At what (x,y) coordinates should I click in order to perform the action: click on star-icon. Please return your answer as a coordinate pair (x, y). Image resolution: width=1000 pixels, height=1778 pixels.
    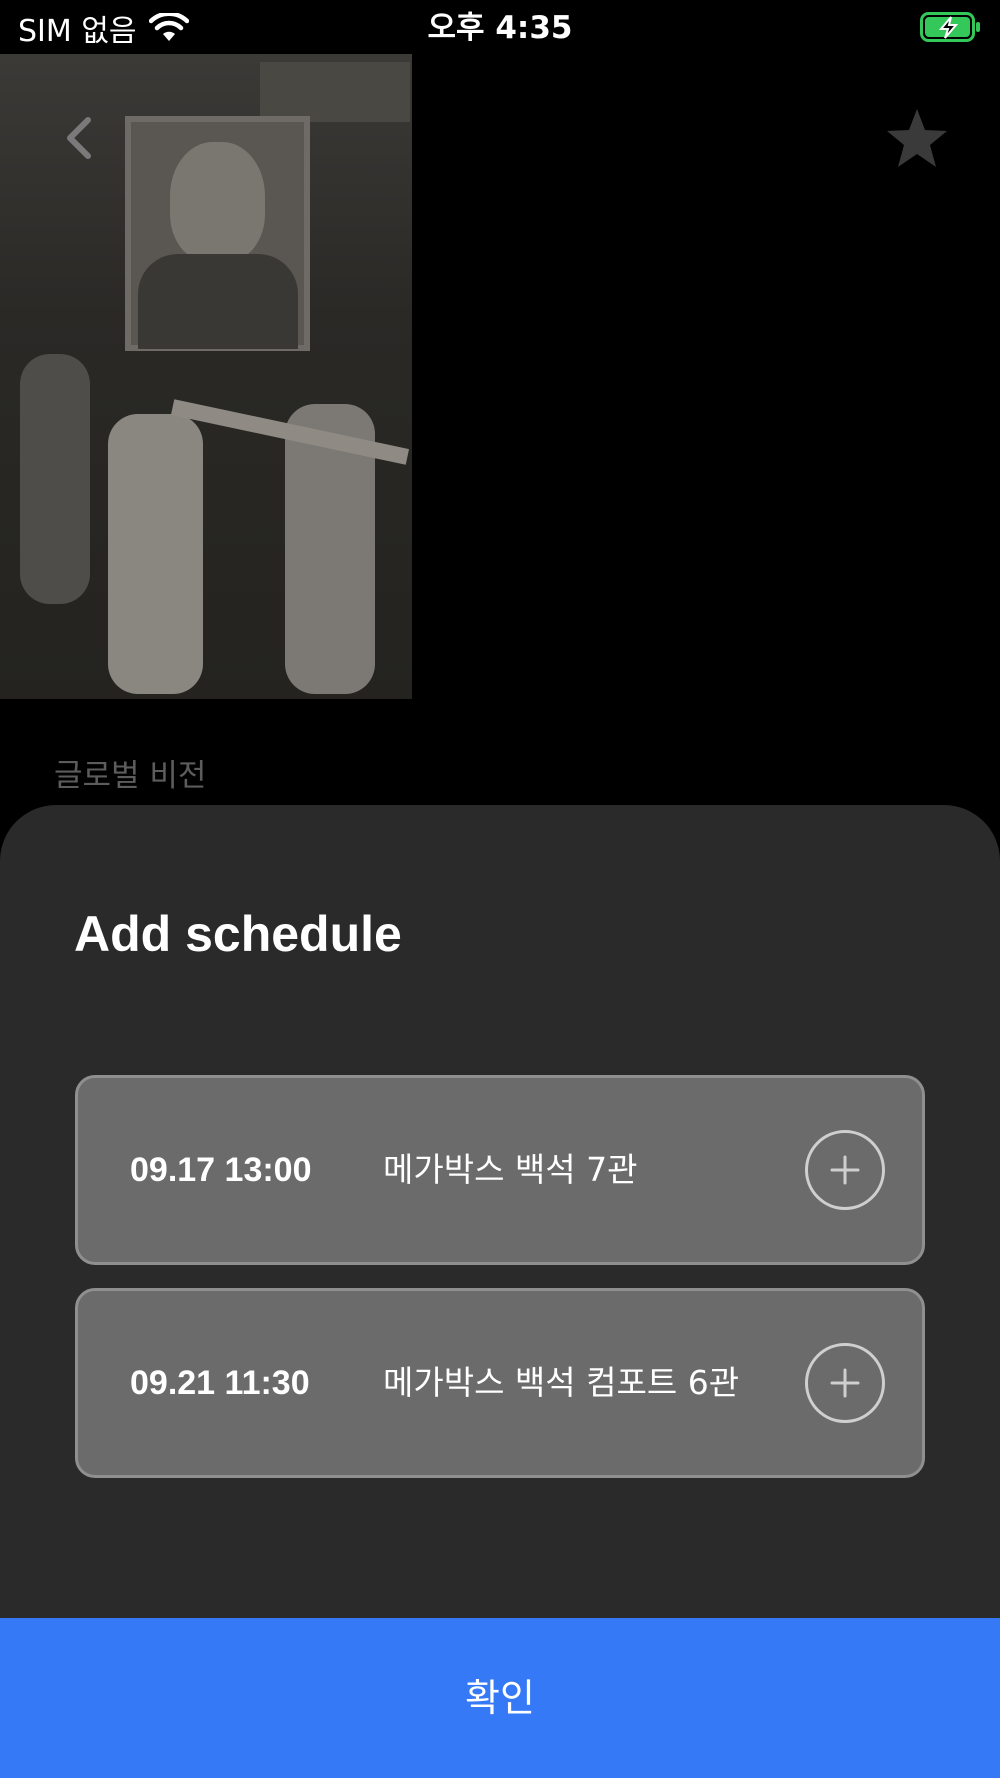
    Looking at the image, I should click on (917, 139).